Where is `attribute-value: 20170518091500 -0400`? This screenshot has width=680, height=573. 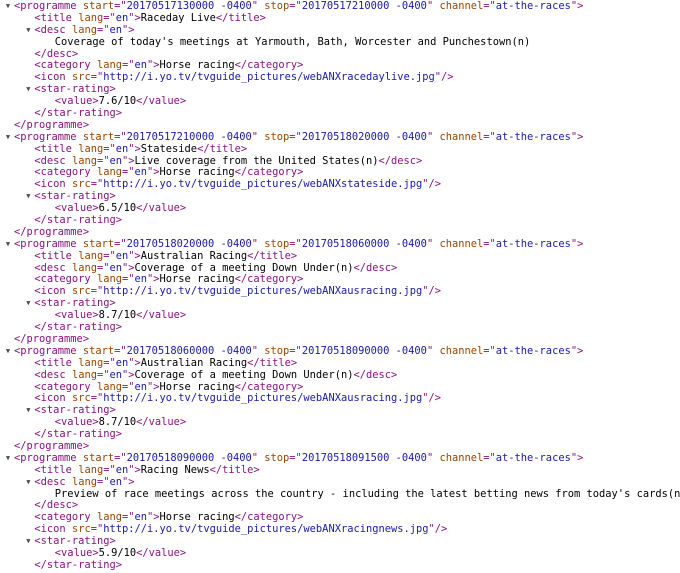 attribute-value: 20170518091500 -0400 is located at coordinates (364, 457).